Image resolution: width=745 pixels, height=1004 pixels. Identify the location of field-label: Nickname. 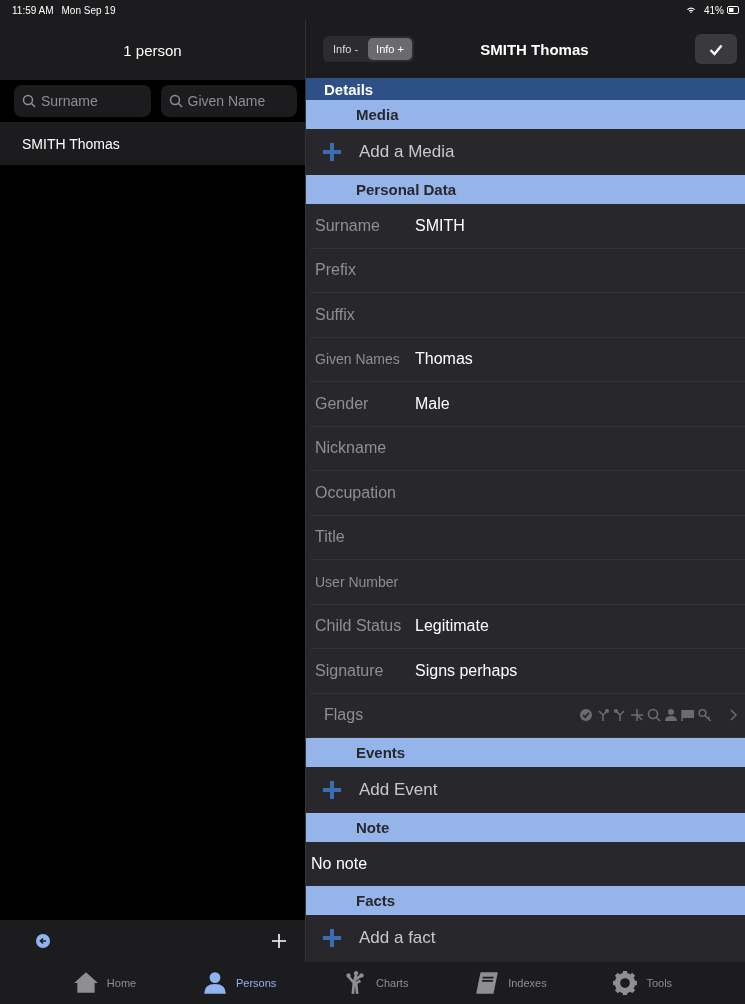
(351, 448).